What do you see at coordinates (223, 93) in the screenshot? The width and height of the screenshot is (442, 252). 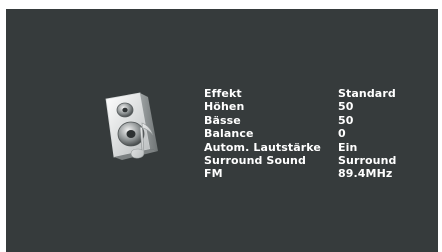 I see `setting-label-effekt: Effekt` at bounding box center [223, 93].